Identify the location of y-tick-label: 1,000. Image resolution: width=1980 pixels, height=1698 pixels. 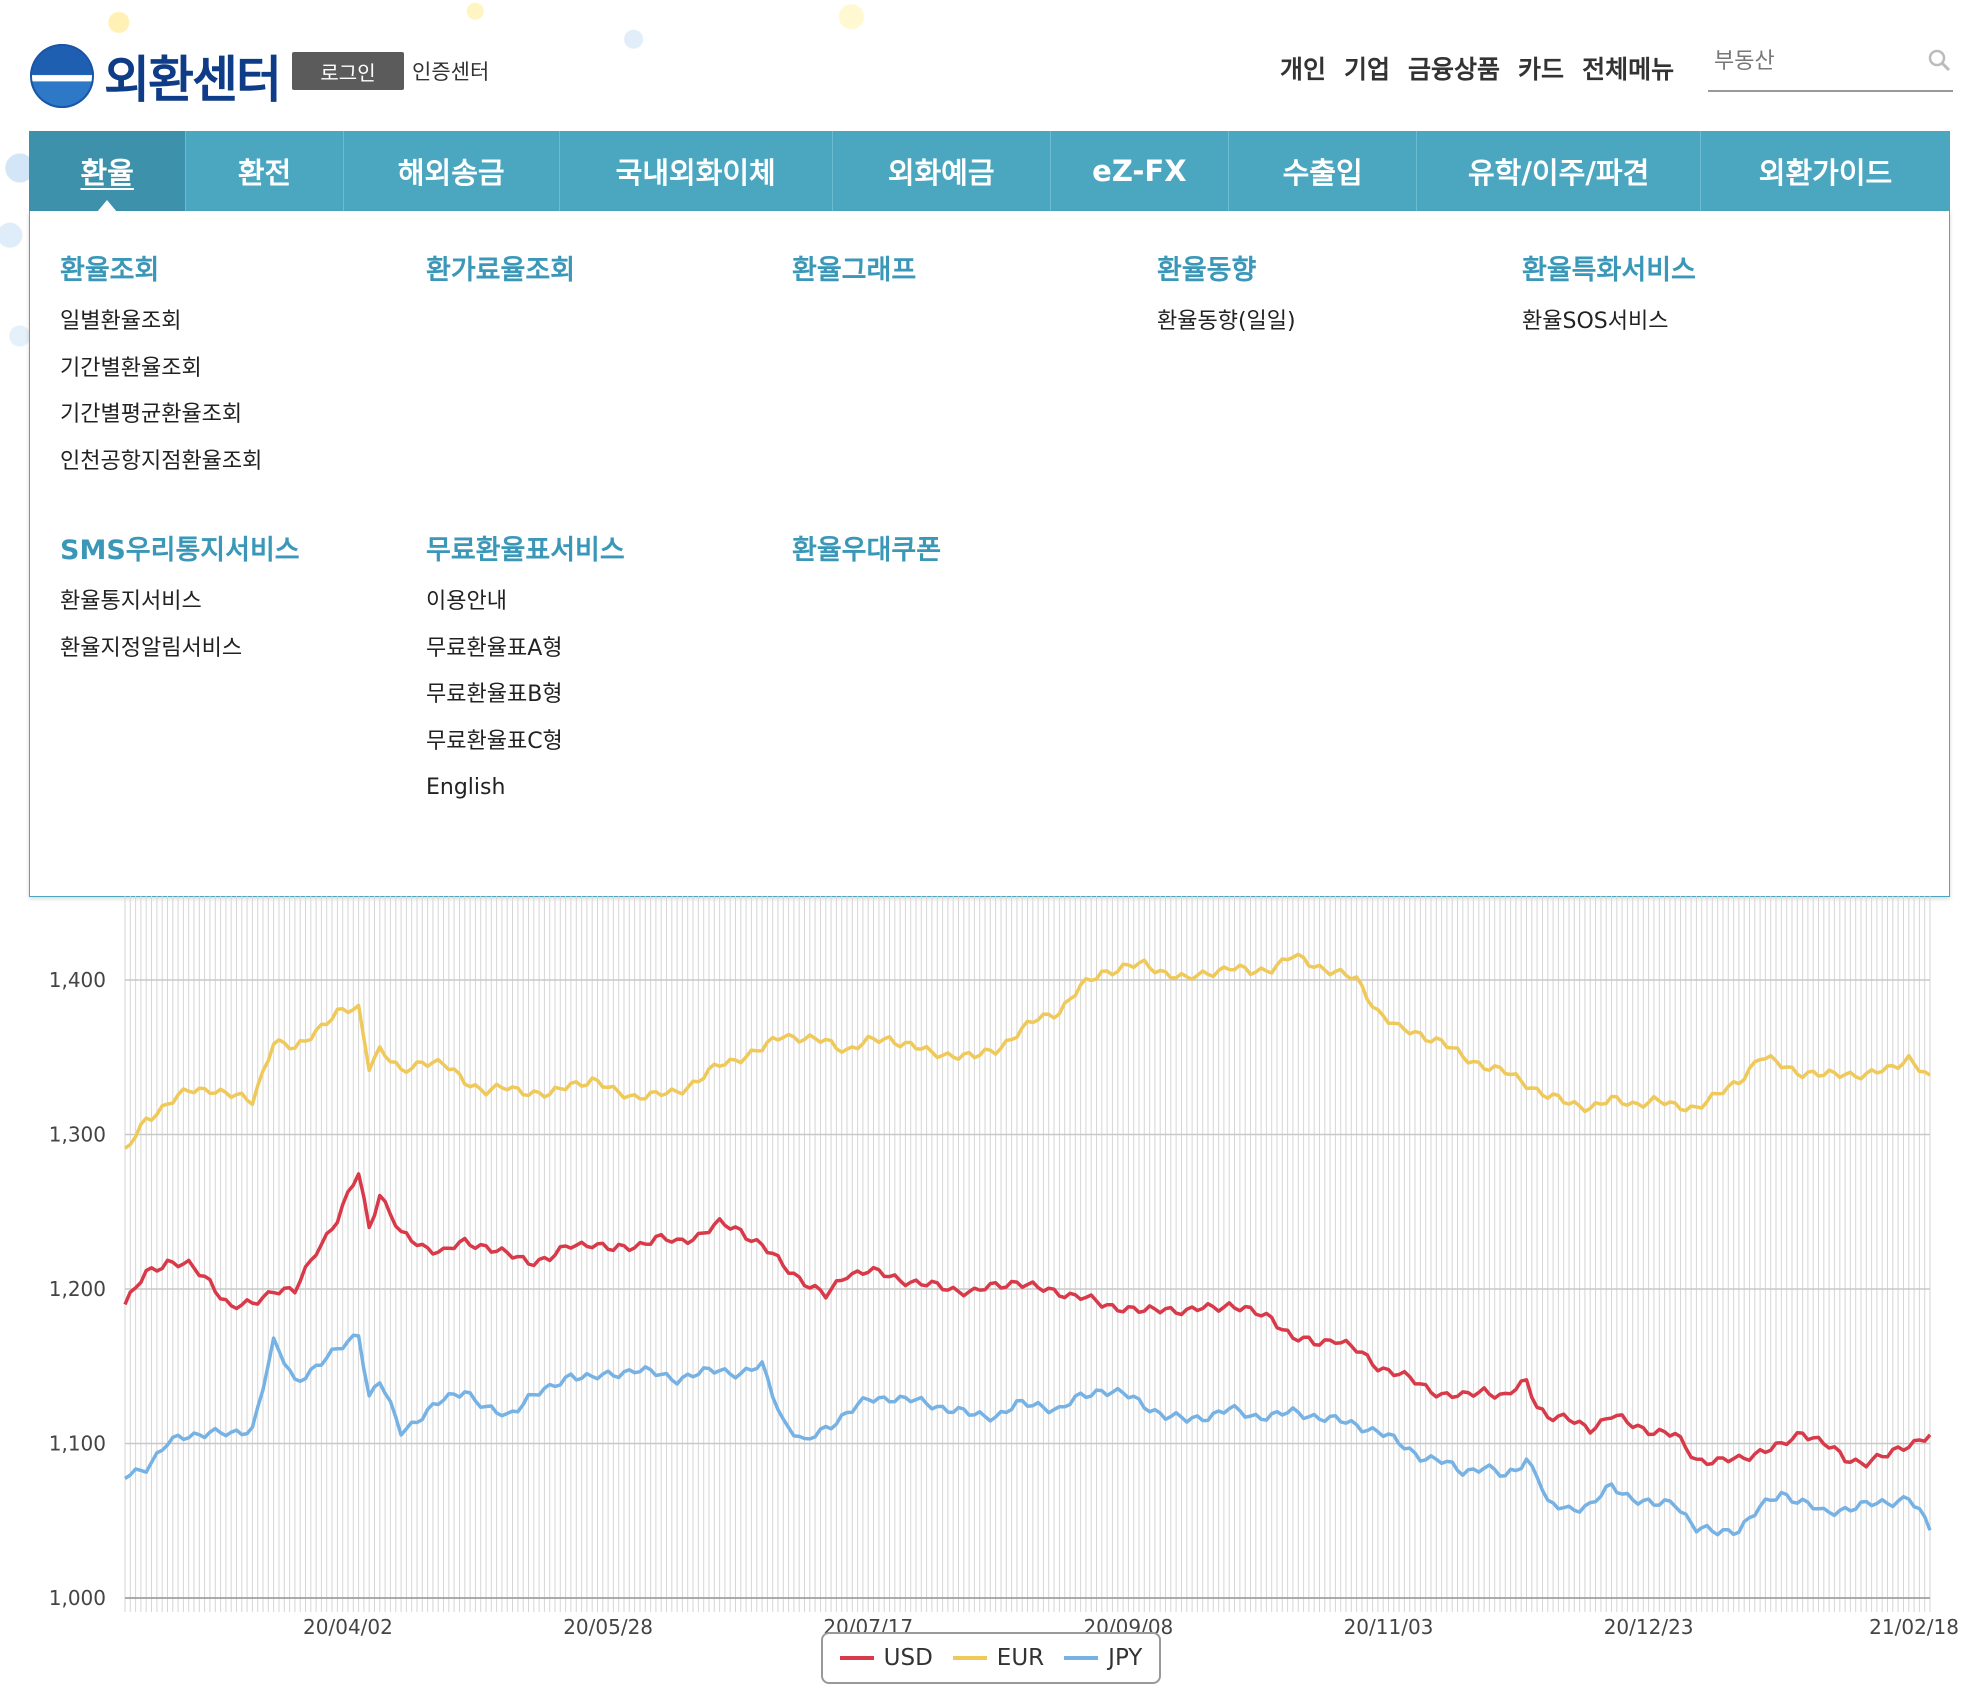
(77, 1598).